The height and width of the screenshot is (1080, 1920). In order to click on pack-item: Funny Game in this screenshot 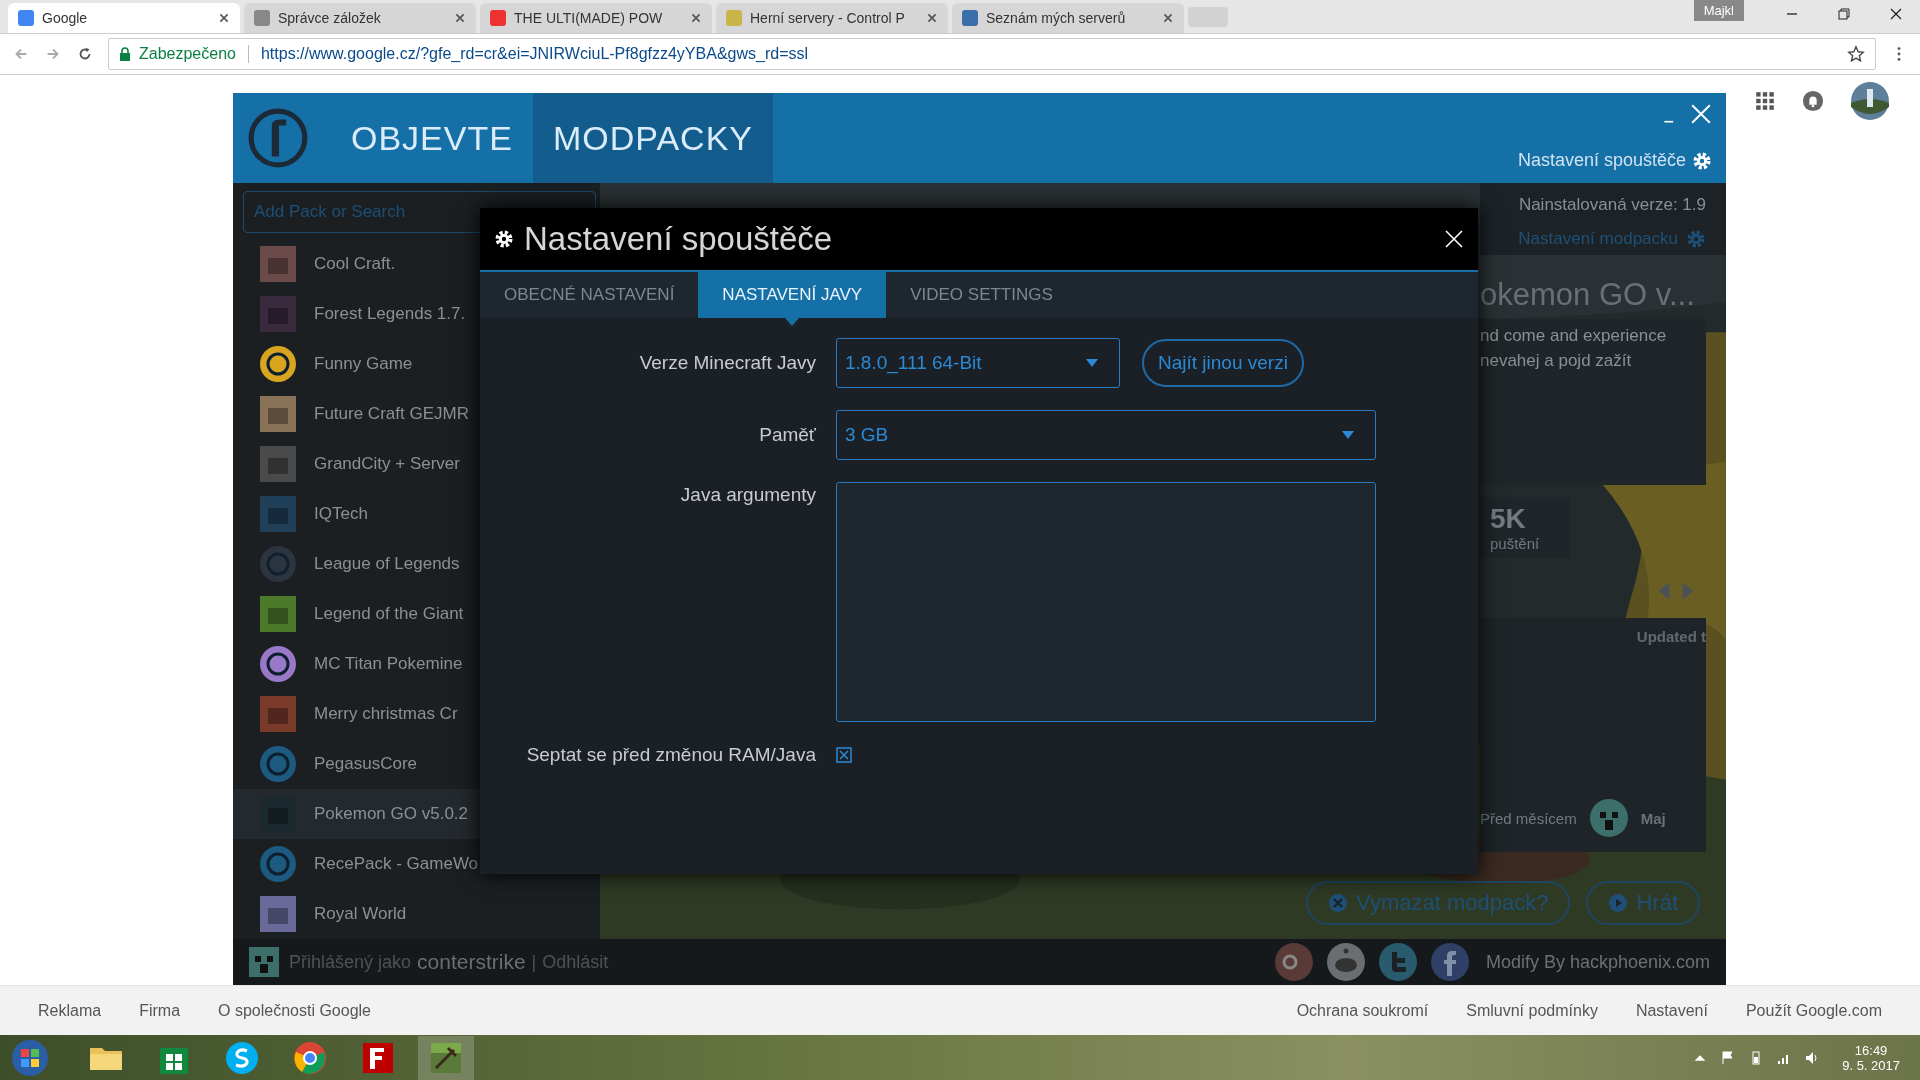, I will do `click(356, 364)`.